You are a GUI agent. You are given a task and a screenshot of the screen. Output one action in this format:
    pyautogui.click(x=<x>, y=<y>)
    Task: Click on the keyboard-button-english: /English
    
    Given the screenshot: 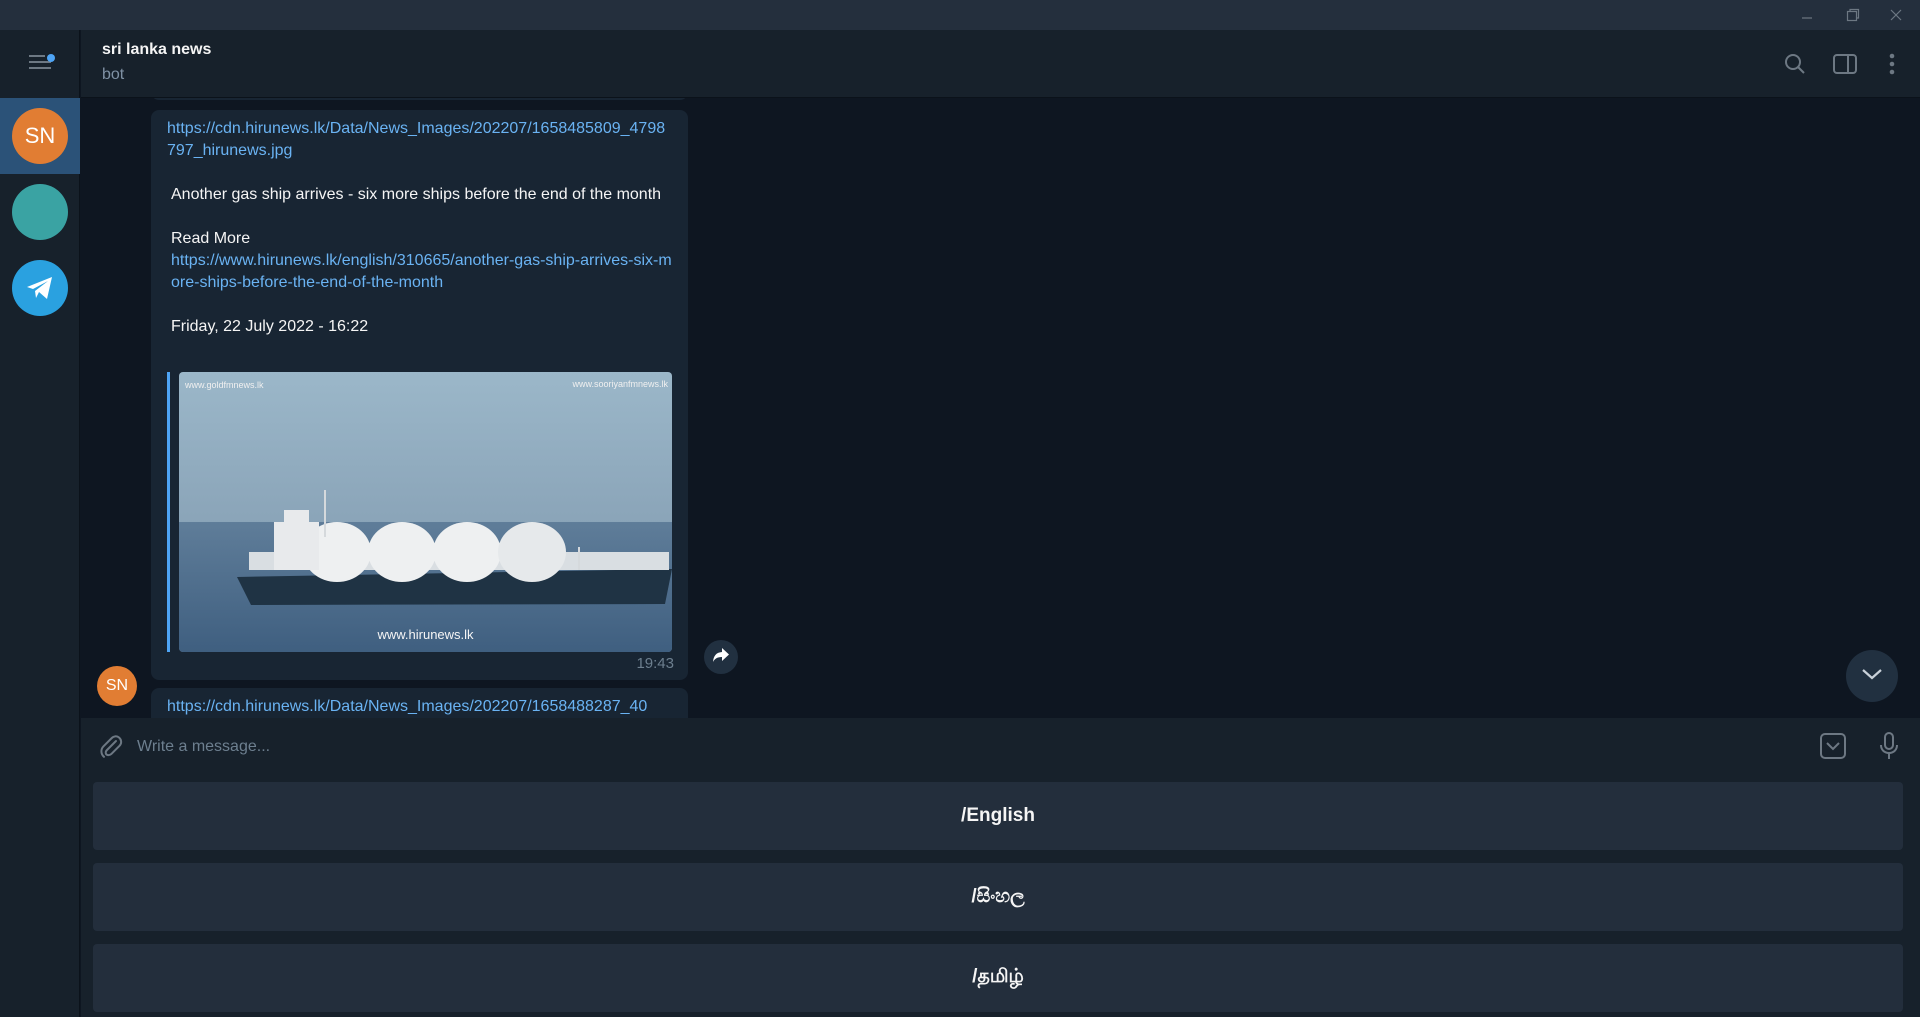 What is the action you would take?
    pyautogui.click(x=998, y=816)
    